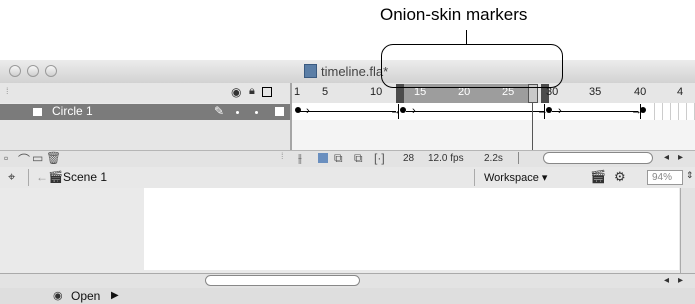 The image size is (695, 304). Describe the element at coordinates (454, 14) in the screenshot. I see `callout-label: Onion-skin markers` at that location.